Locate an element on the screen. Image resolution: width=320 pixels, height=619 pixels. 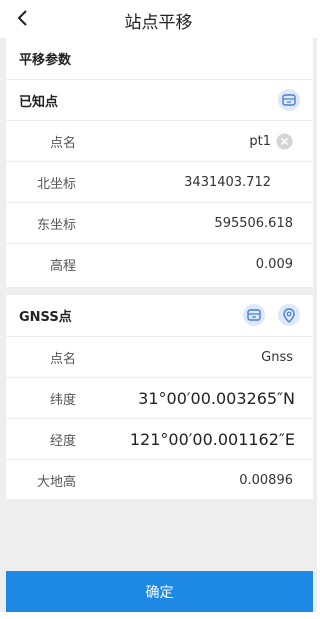
known-point-name-row: 点名 pt1 is located at coordinates (159, 140).